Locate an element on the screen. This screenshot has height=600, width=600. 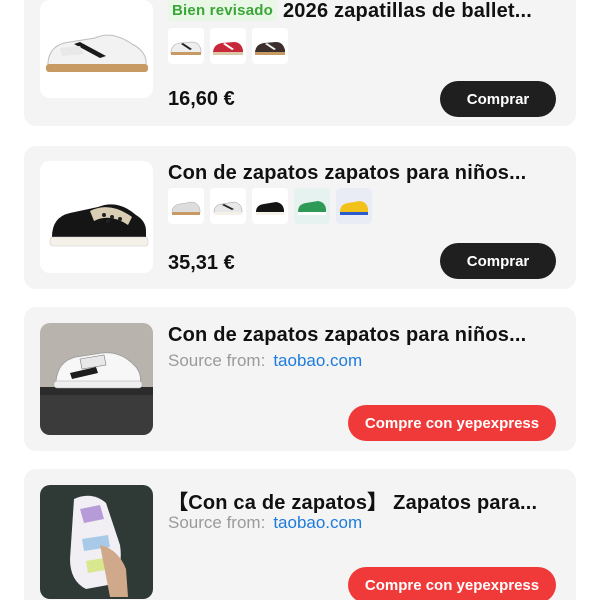
review-badge: Bien revisado is located at coordinates (222, 10).